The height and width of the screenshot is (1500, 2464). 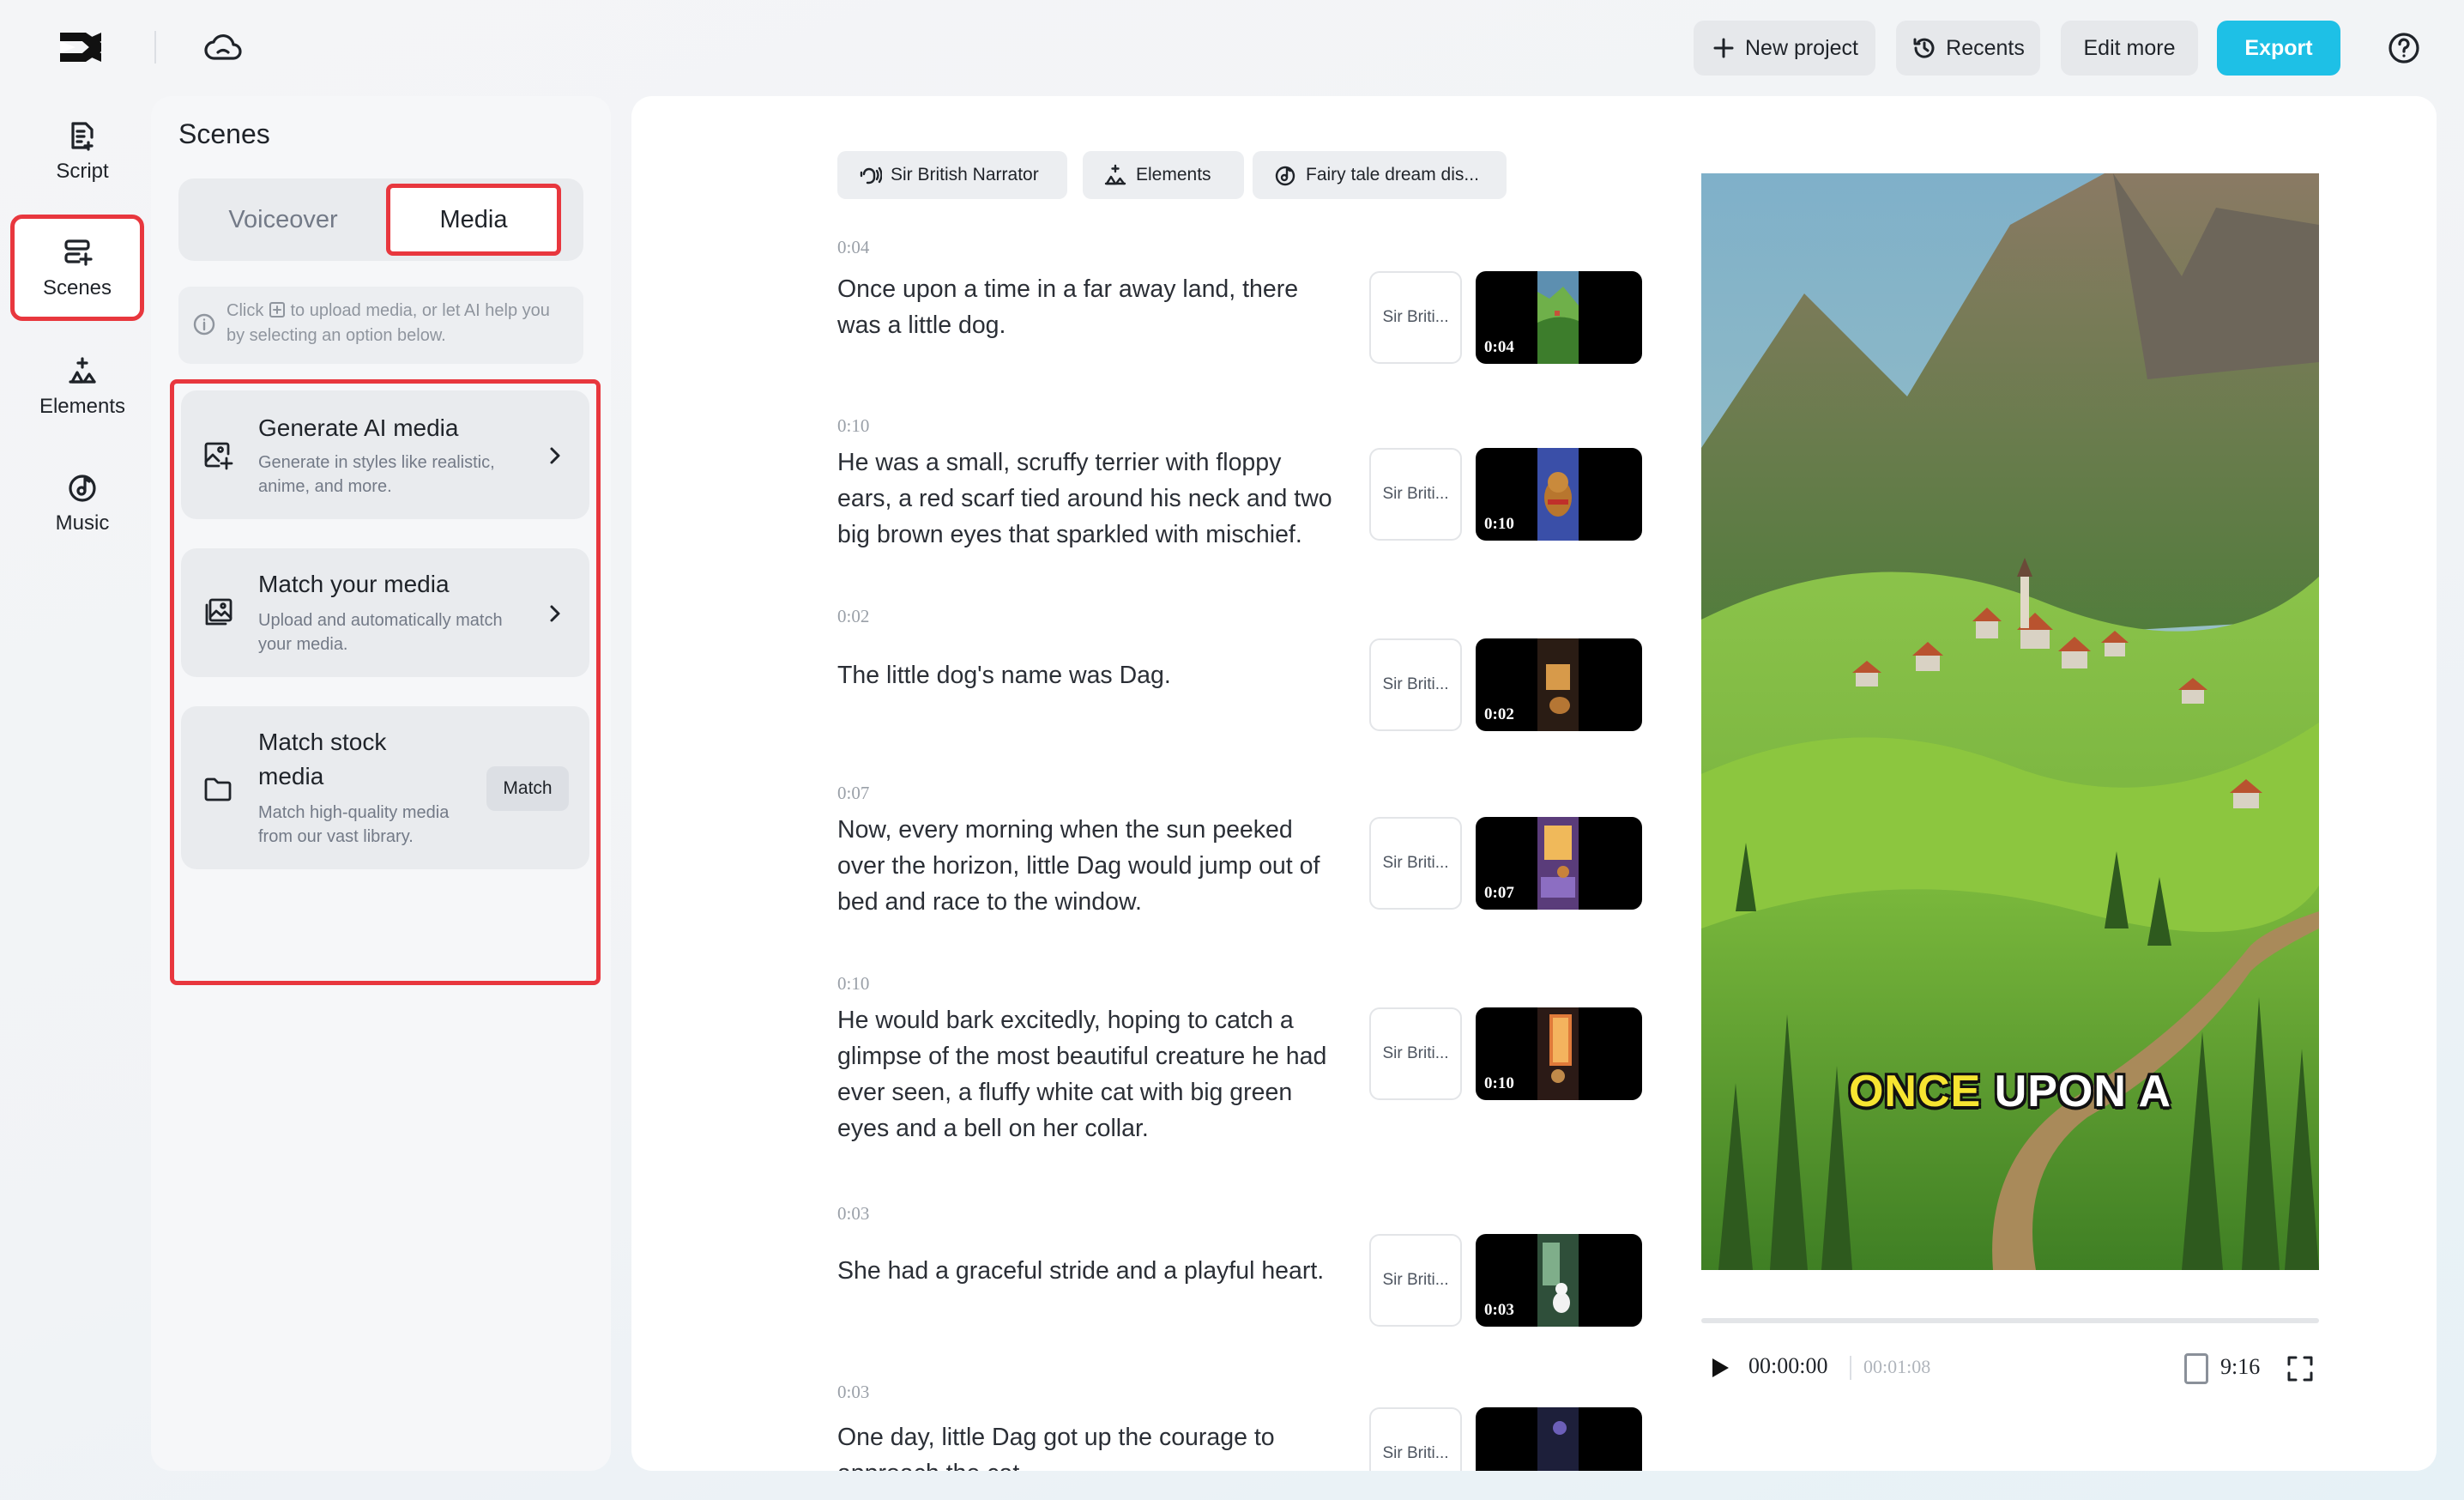 What do you see at coordinates (77, 268) in the screenshot?
I see `nav-item-scenes: Scenes` at bounding box center [77, 268].